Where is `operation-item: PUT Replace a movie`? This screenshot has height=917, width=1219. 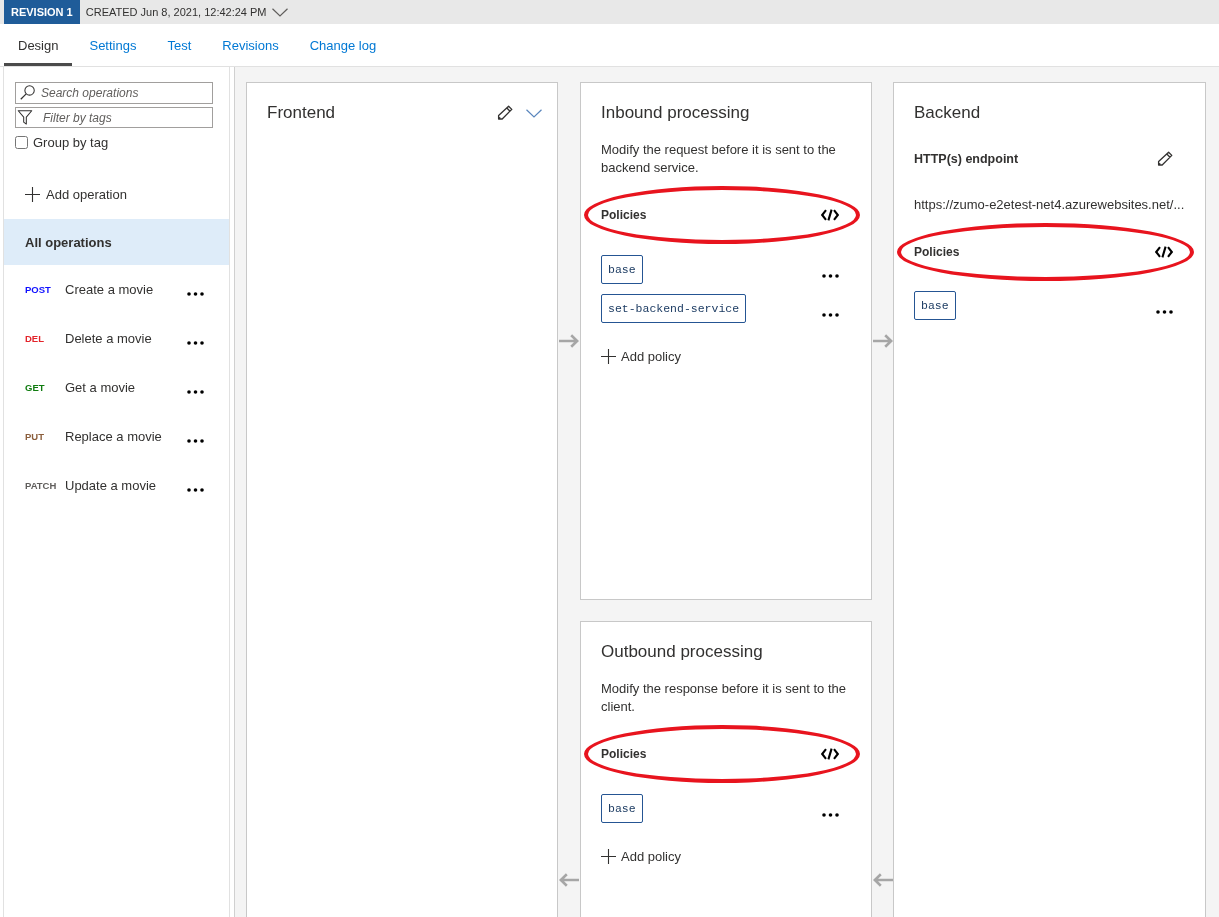 operation-item: PUT Replace a movie is located at coordinates (116, 436).